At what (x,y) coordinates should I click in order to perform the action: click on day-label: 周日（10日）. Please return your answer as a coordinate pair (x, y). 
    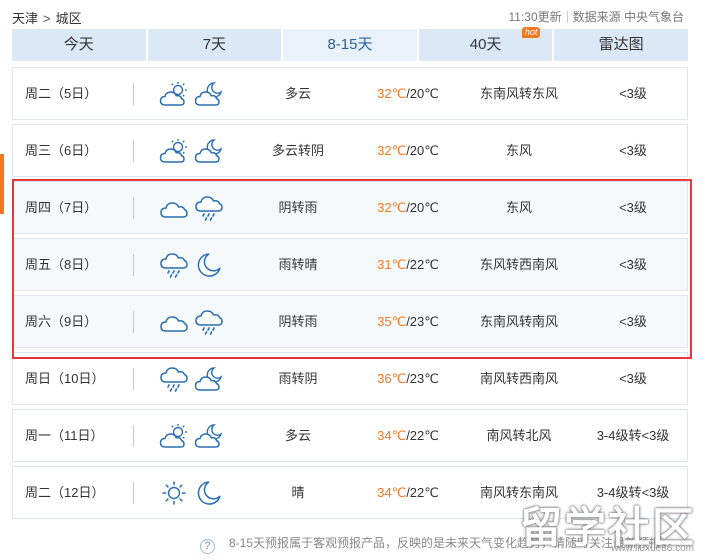
    Looking at the image, I should click on (65, 378).